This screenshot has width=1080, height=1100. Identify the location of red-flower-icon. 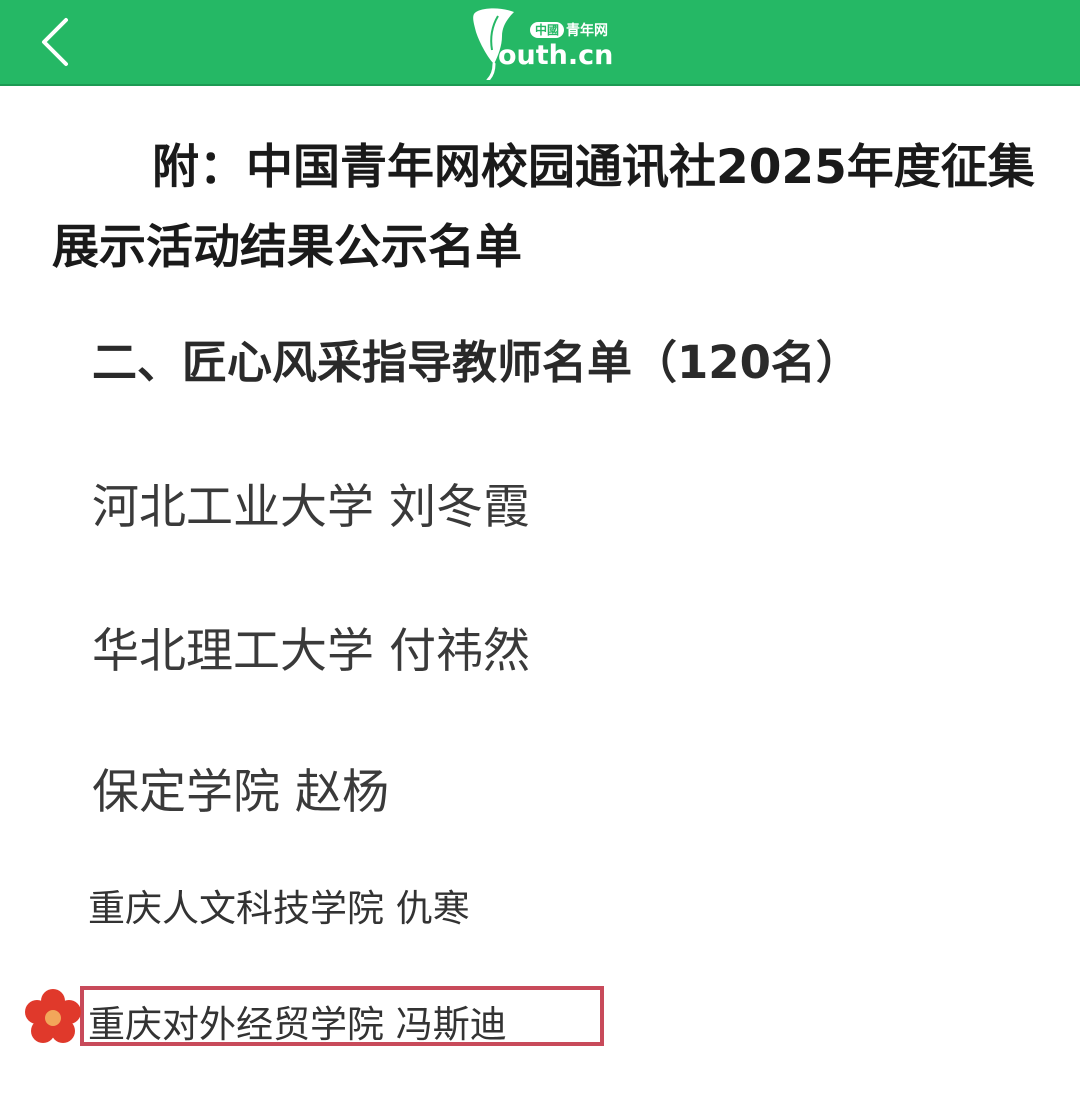
(53, 1016).